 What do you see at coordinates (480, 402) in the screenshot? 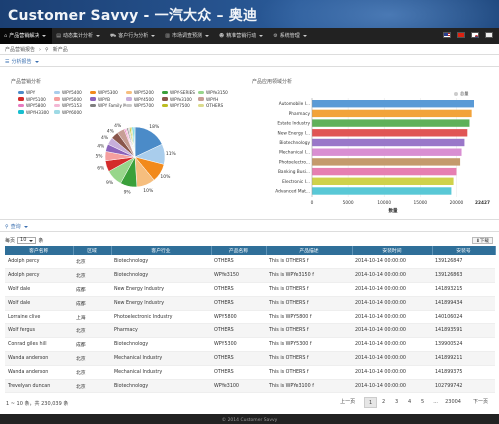
I see `next-page-button: 下一页` at bounding box center [480, 402].